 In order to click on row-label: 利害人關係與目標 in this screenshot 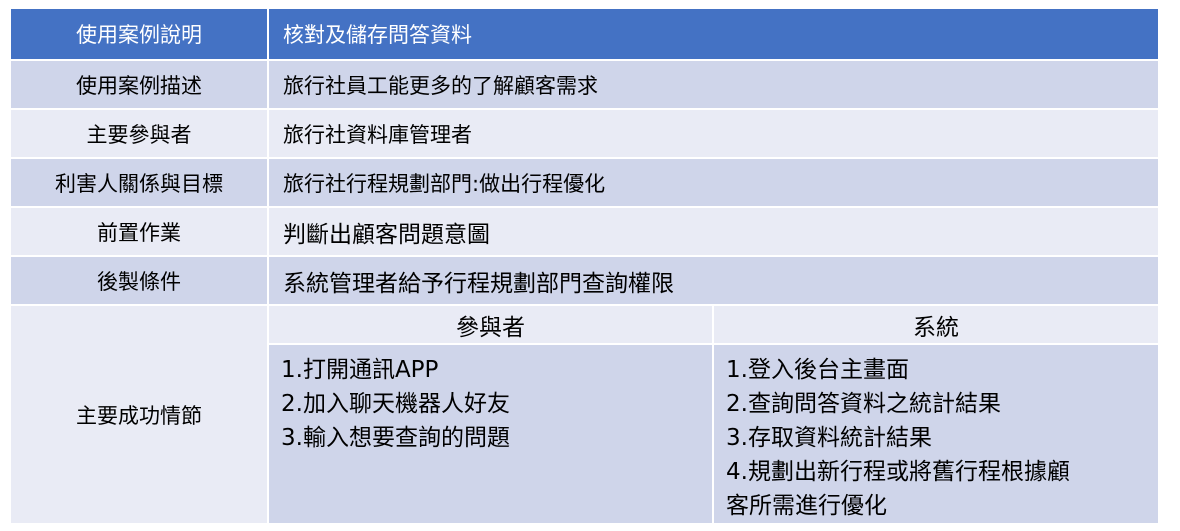, I will do `click(140, 182)`.